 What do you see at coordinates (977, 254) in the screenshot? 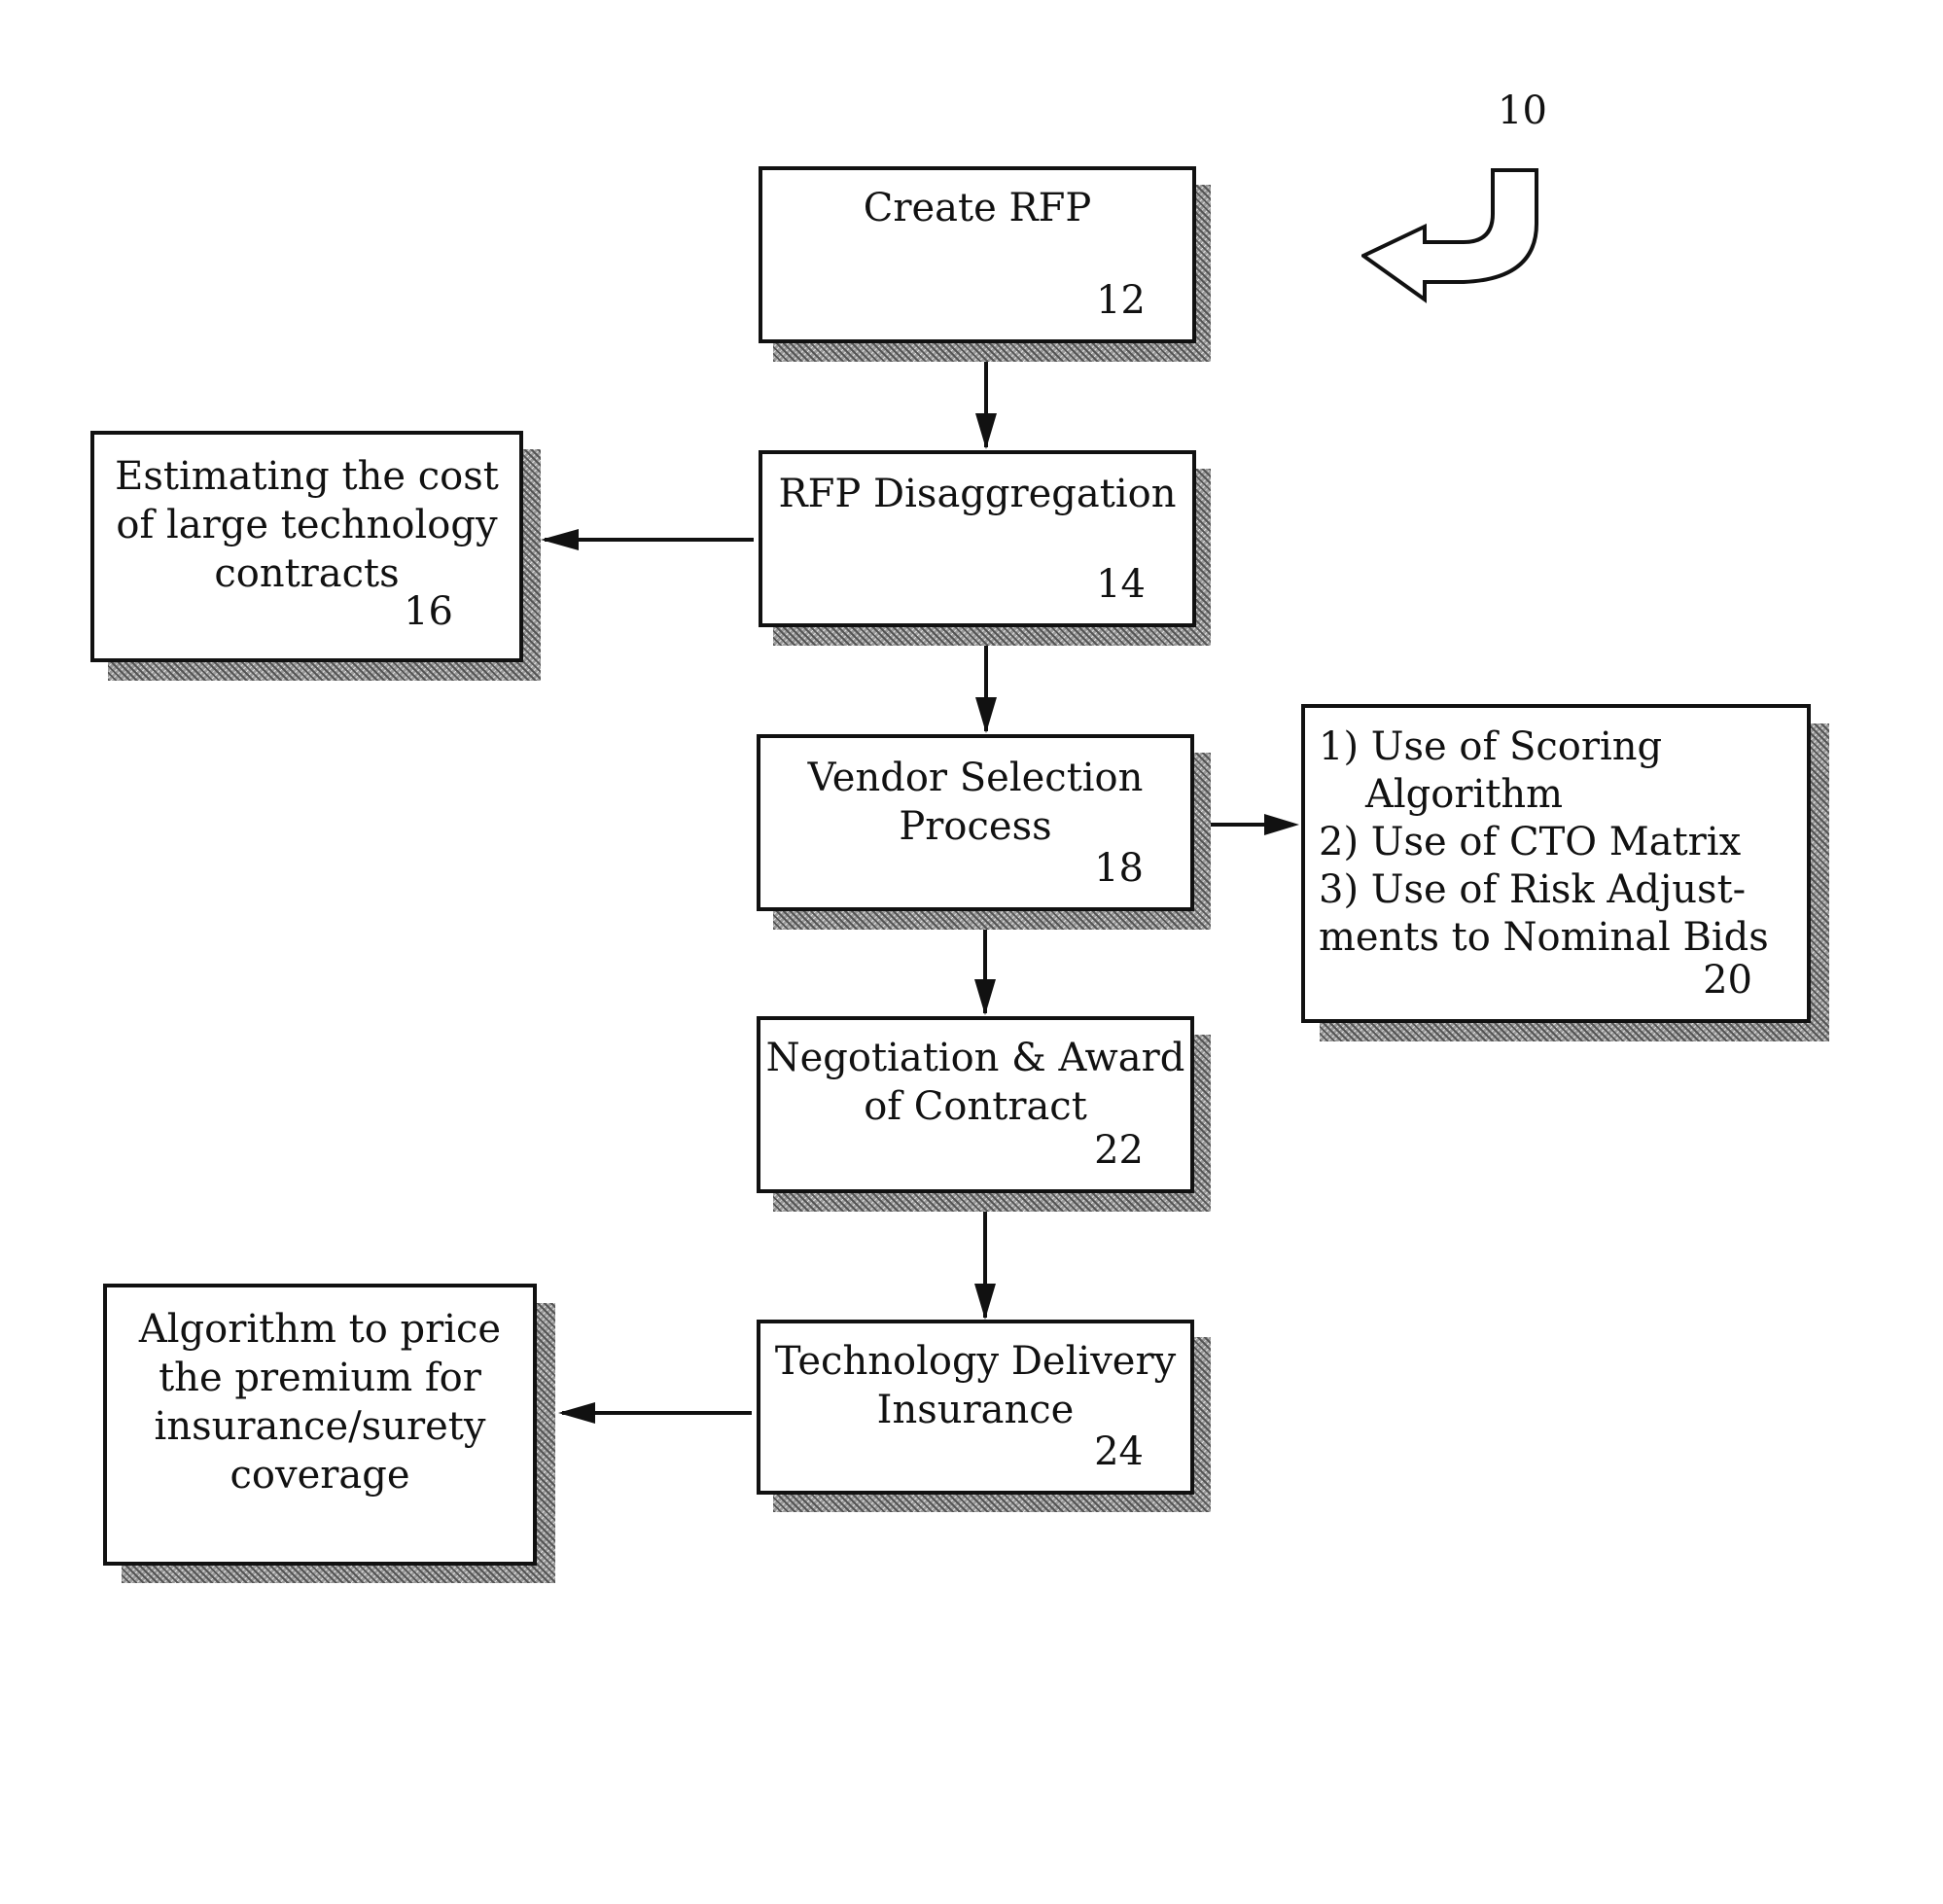
I see `node-create-rfp: Create RFP 12` at bounding box center [977, 254].